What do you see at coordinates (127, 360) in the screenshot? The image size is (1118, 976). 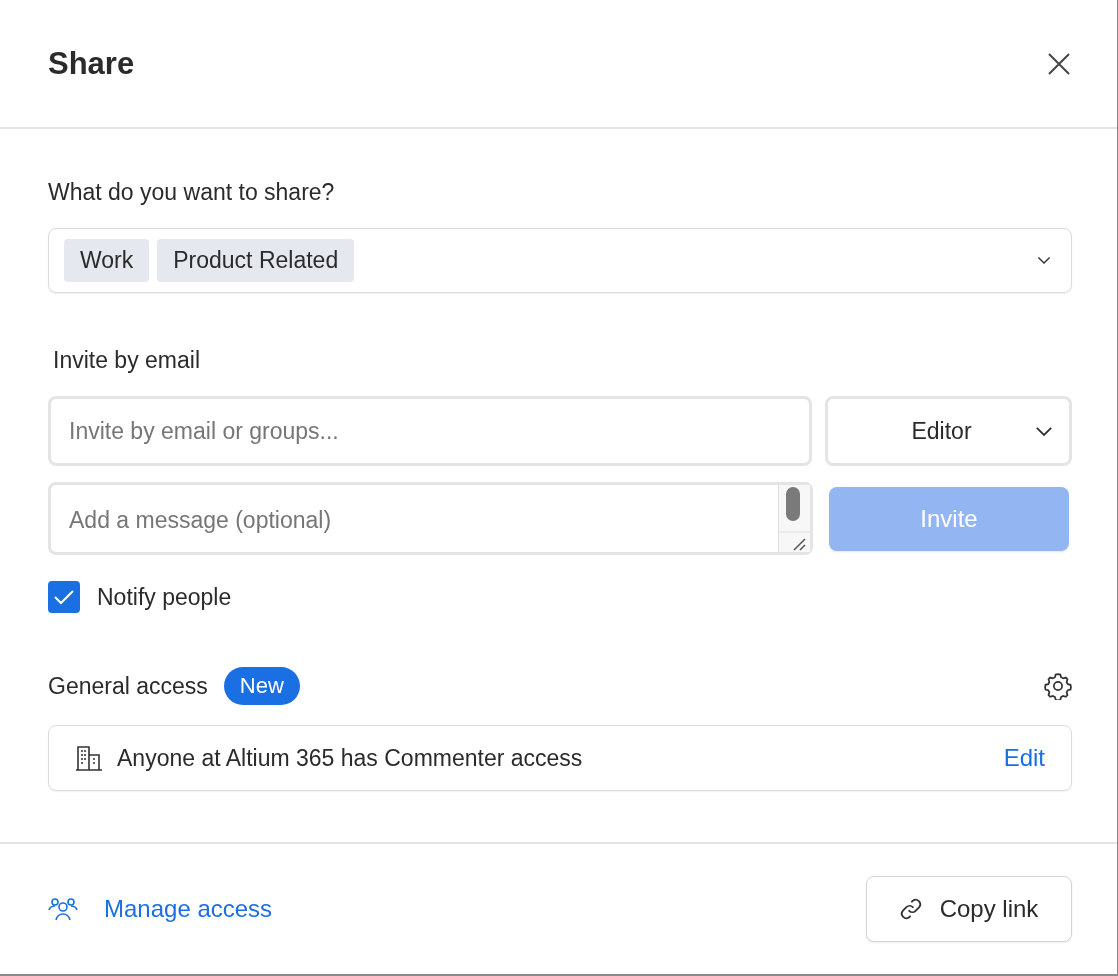 I see `section-label: Invite by email` at bounding box center [127, 360].